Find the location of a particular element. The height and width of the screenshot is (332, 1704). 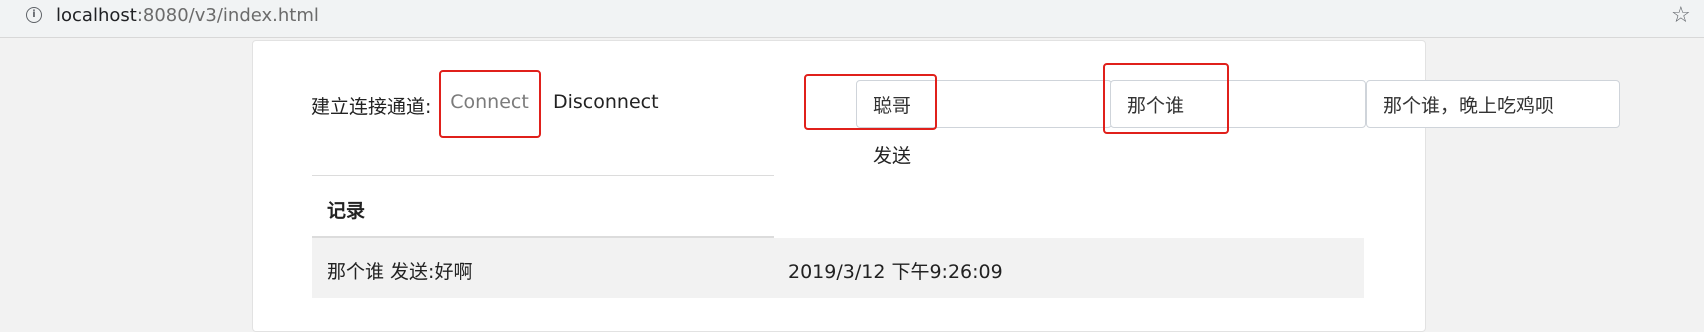

bookmark-star-icon: ☆ is located at coordinates (1681, 15).